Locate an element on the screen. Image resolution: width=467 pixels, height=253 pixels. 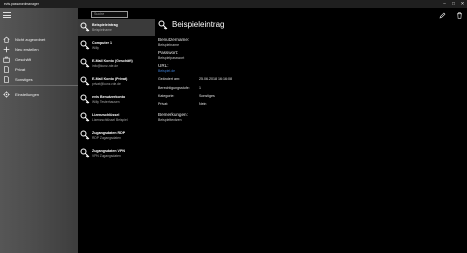
add-icon is located at coordinates (6, 49).